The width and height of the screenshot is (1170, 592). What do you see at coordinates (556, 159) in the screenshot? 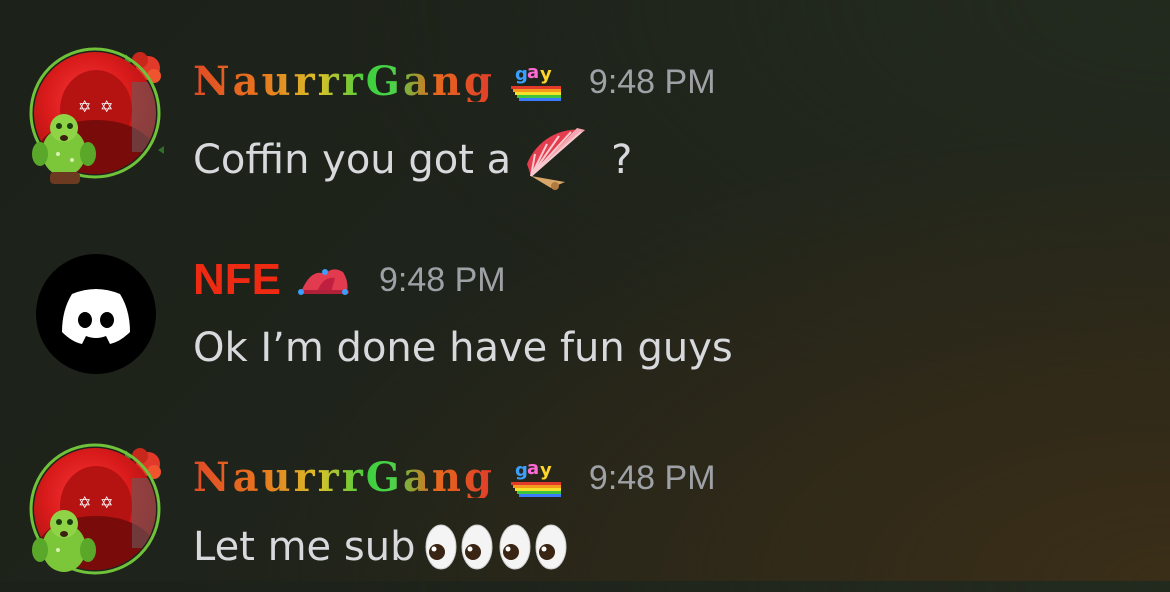
I see `folding-fan-emoji-icon` at bounding box center [556, 159].